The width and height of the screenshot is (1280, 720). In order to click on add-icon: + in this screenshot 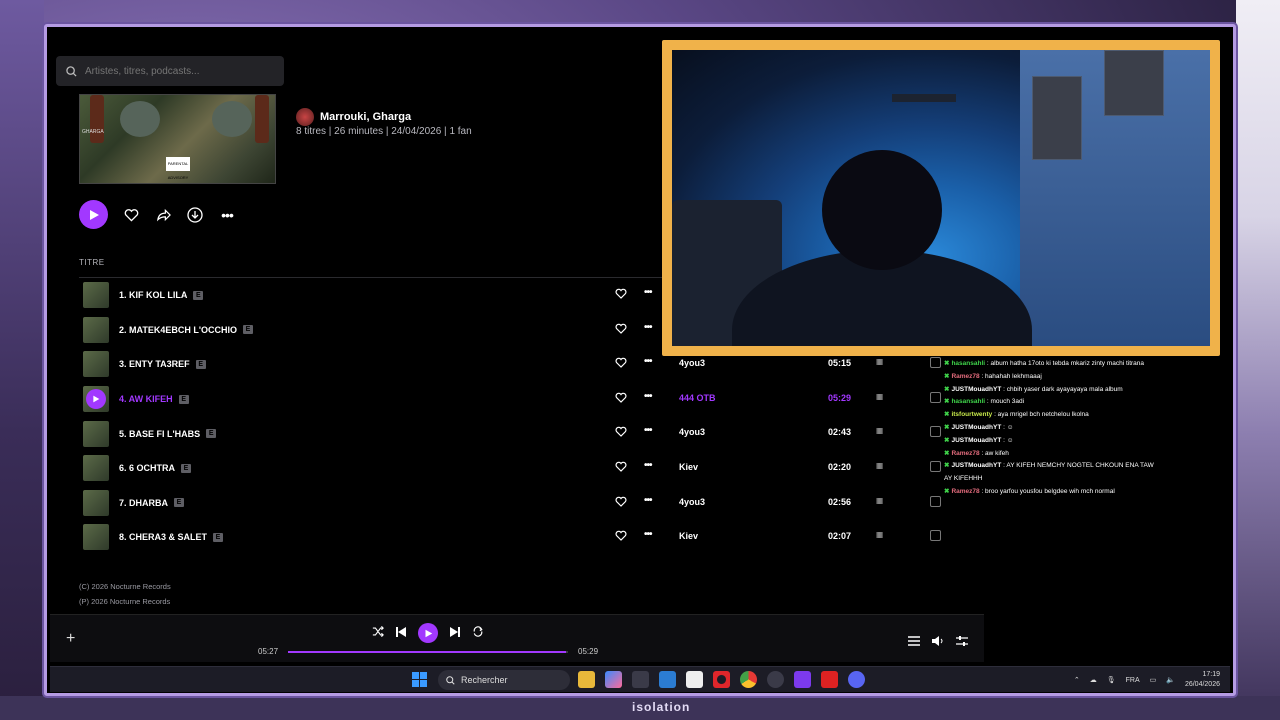, I will do `click(70, 639)`.